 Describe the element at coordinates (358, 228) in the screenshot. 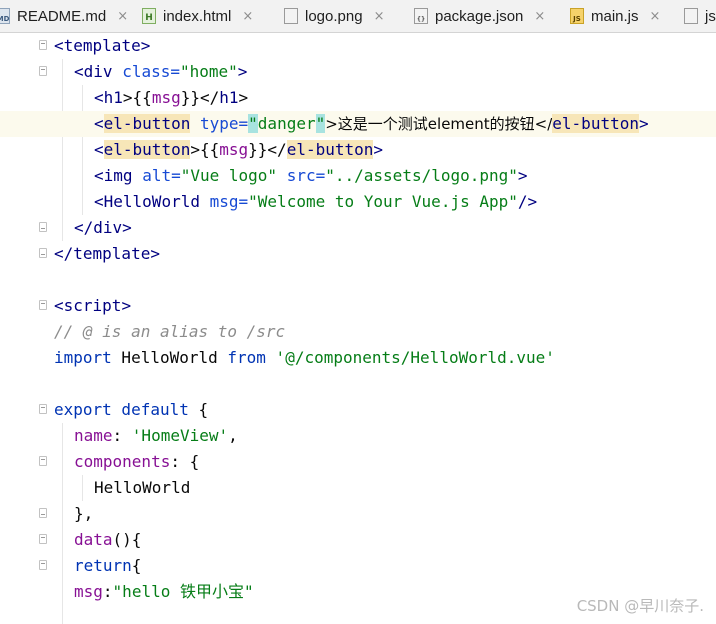

I see `code-line: </div>` at that location.